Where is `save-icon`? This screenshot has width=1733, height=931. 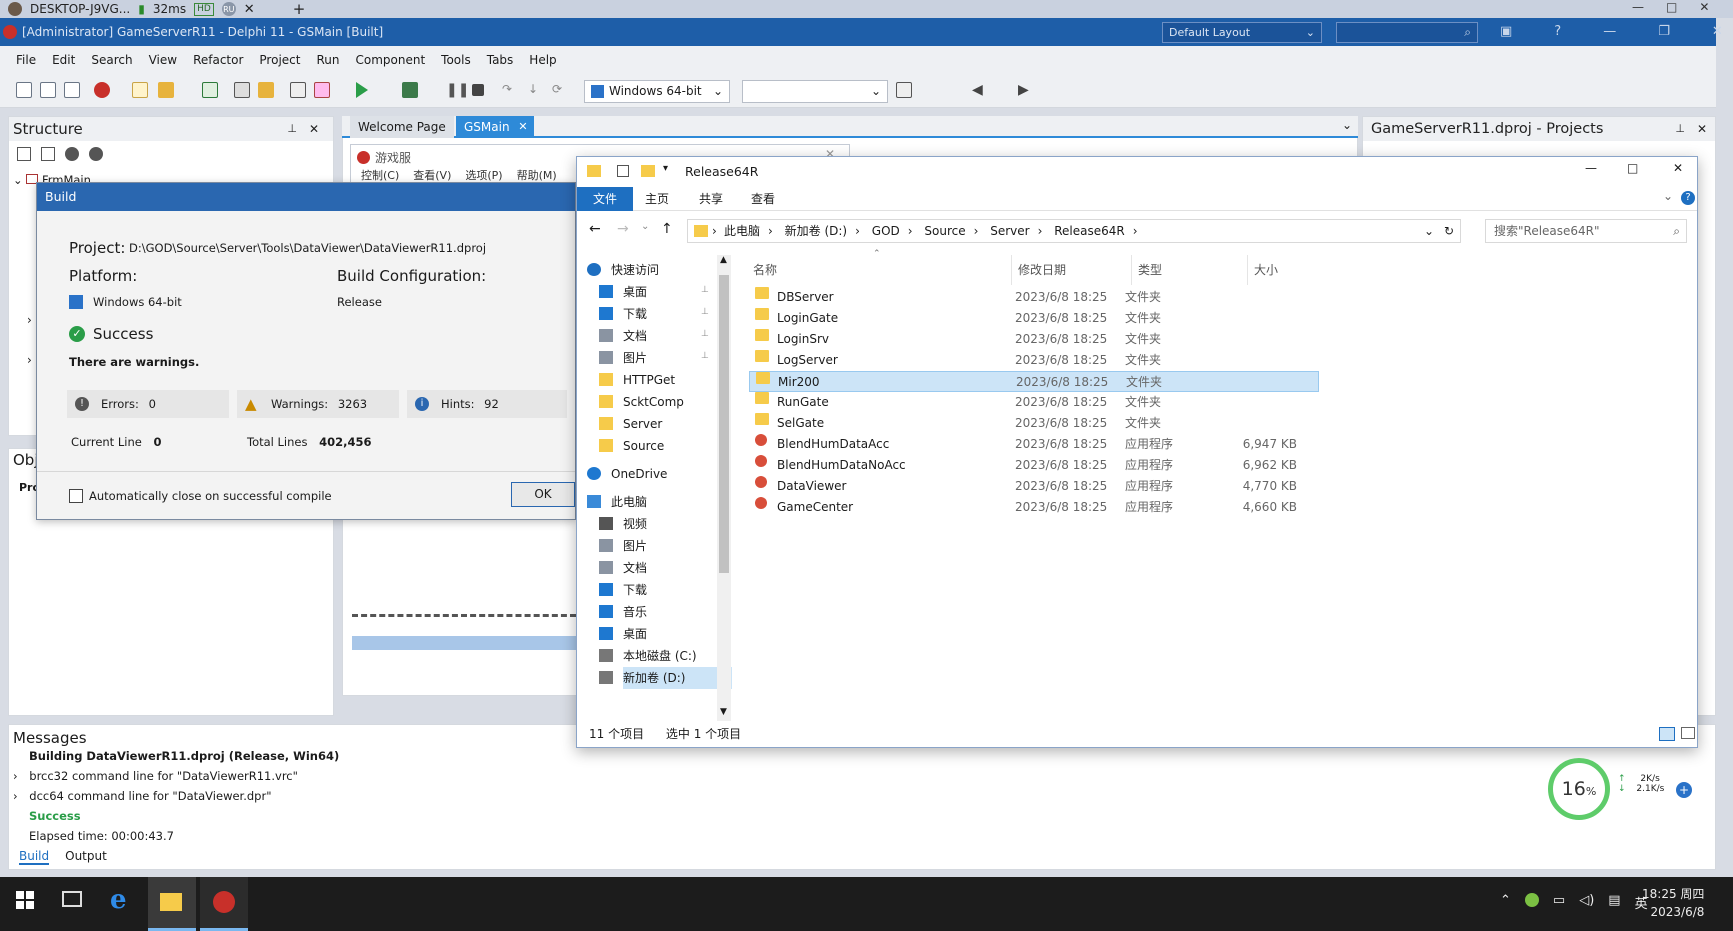 save-icon is located at coordinates (210, 90).